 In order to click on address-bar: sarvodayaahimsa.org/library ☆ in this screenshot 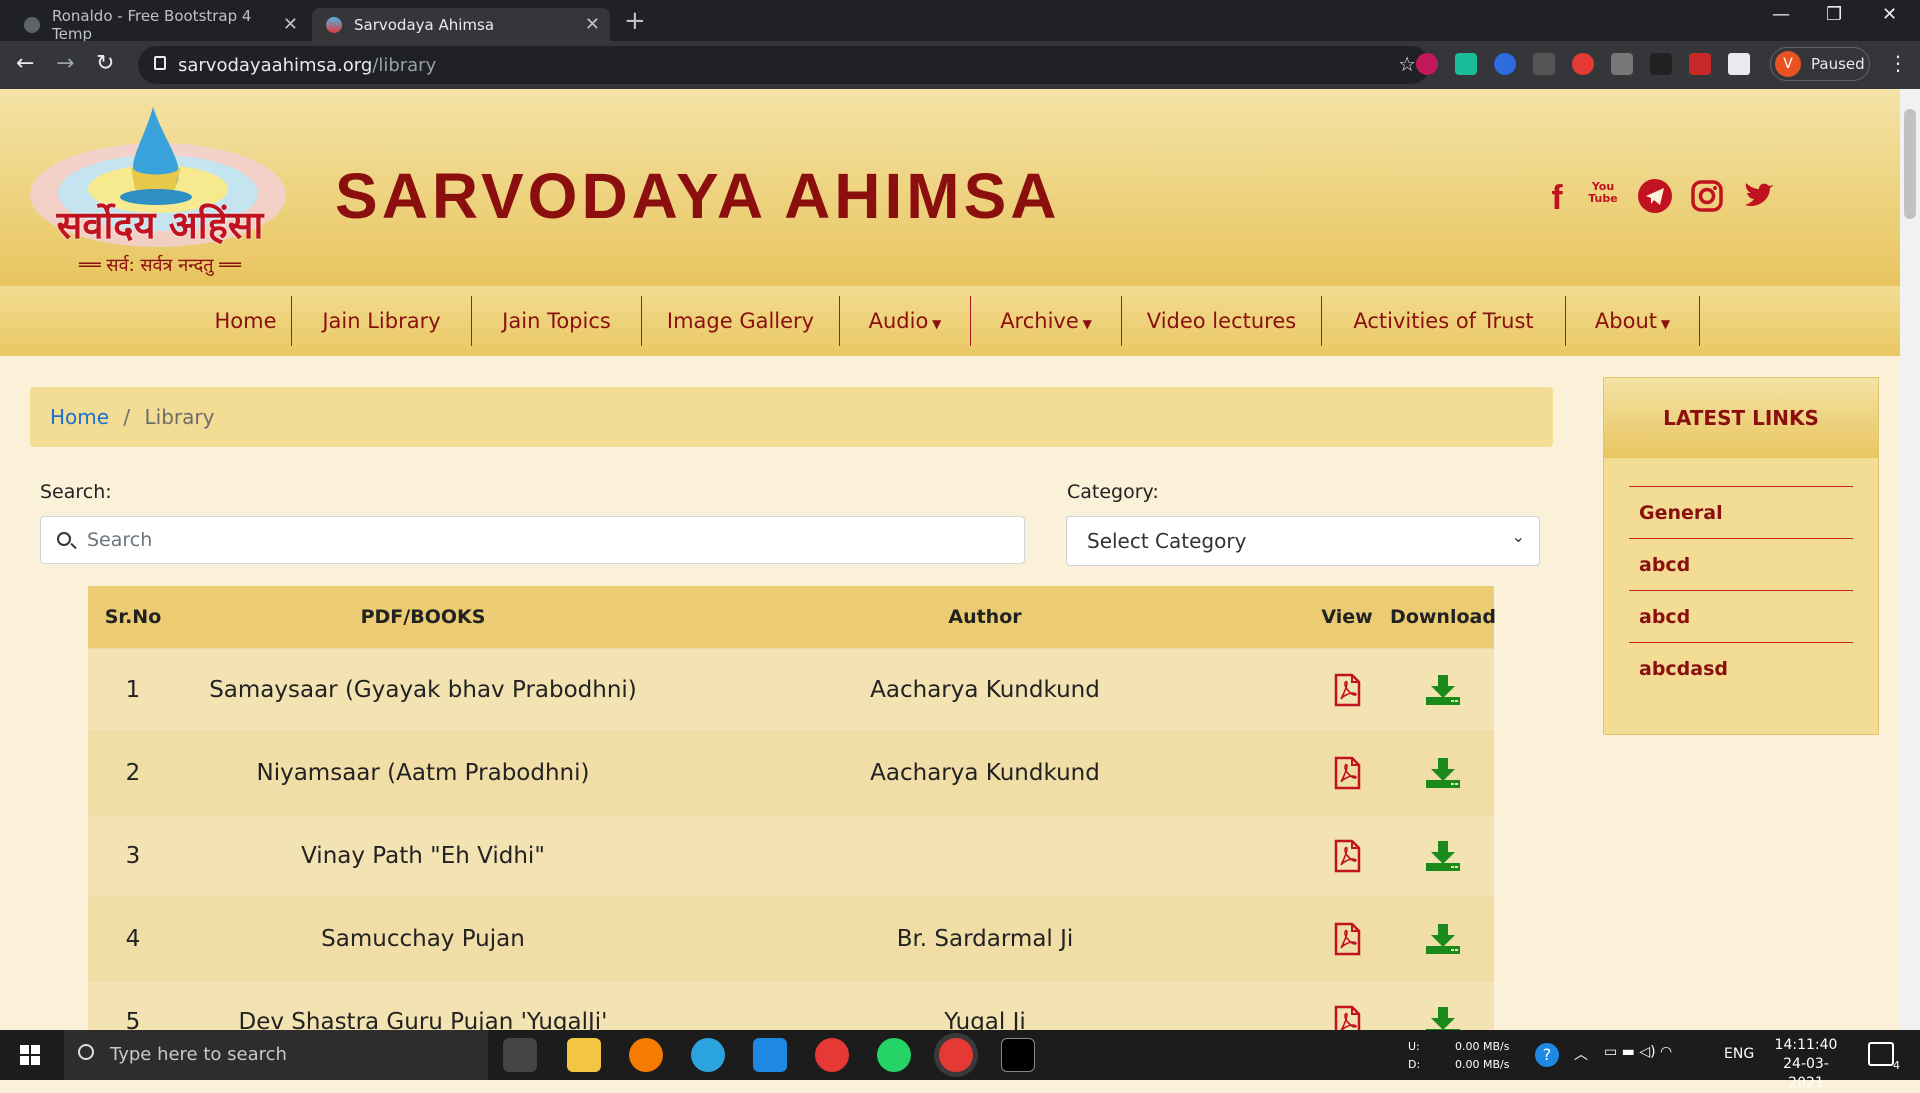, I will do `click(784, 65)`.